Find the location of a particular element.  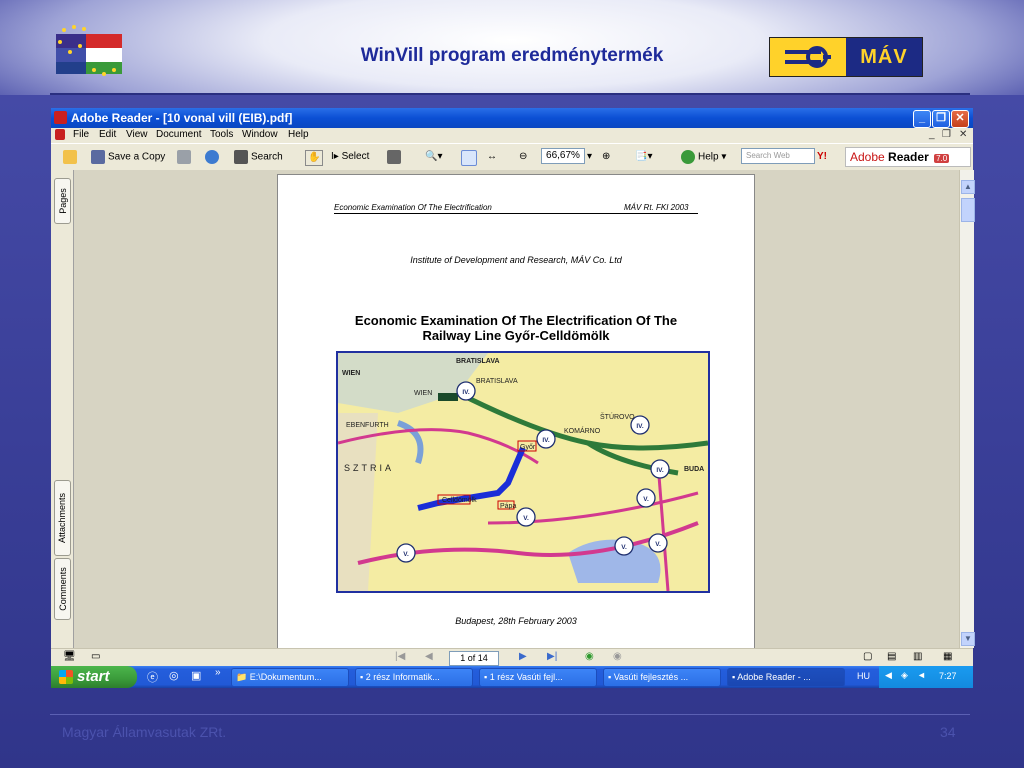

camera-icon is located at coordinates (394, 157).